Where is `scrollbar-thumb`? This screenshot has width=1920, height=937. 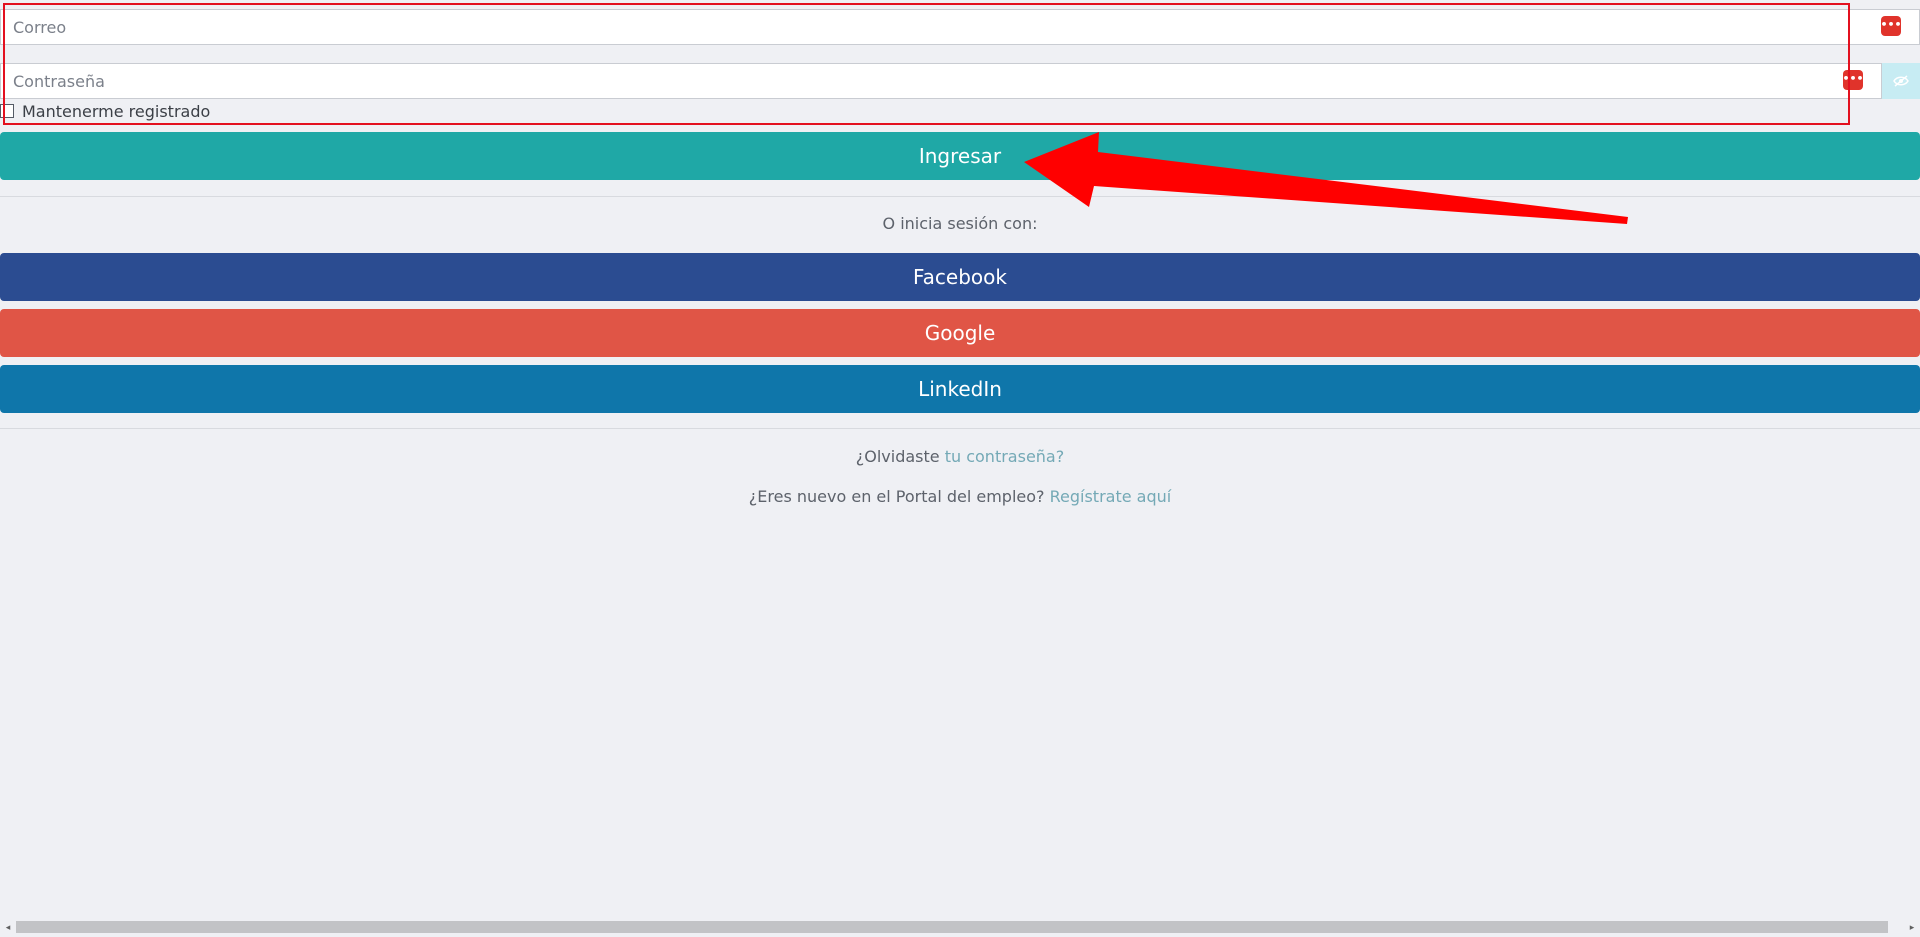
scrollbar-thumb is located at coordinates (952, 927).